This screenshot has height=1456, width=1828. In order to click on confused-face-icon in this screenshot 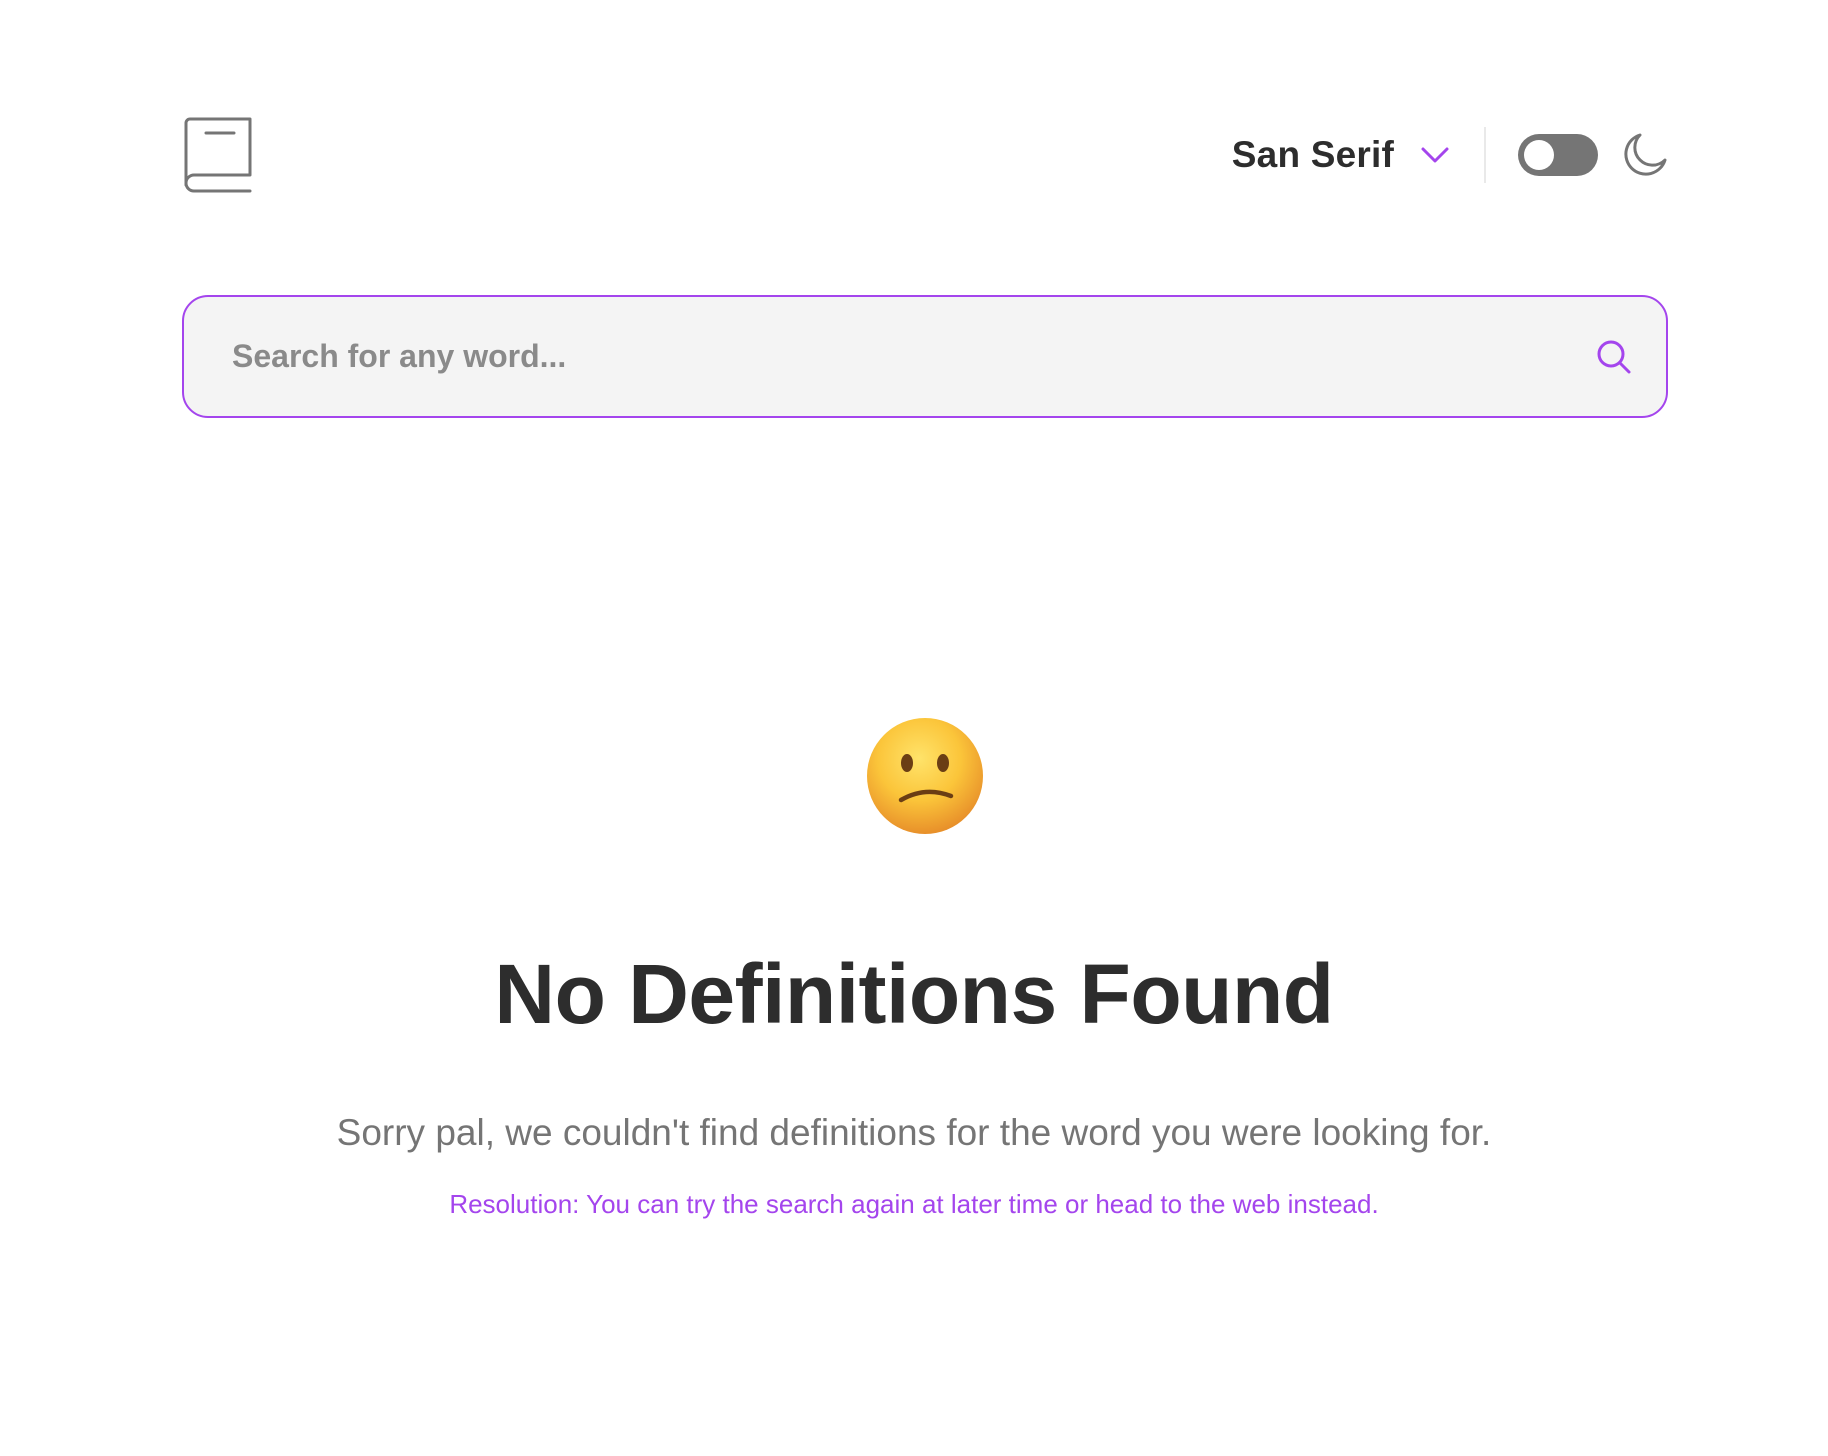, I will do `click(925, 776)`.